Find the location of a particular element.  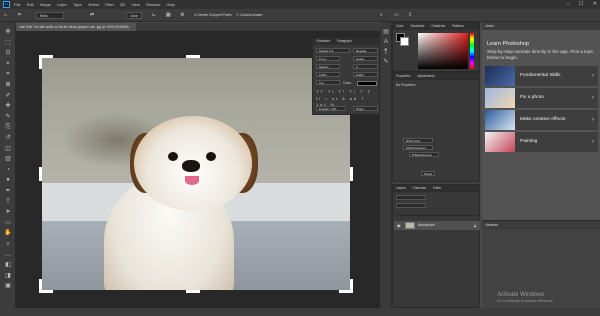

crop-handle-bottom is located at coordinates (193, 291).